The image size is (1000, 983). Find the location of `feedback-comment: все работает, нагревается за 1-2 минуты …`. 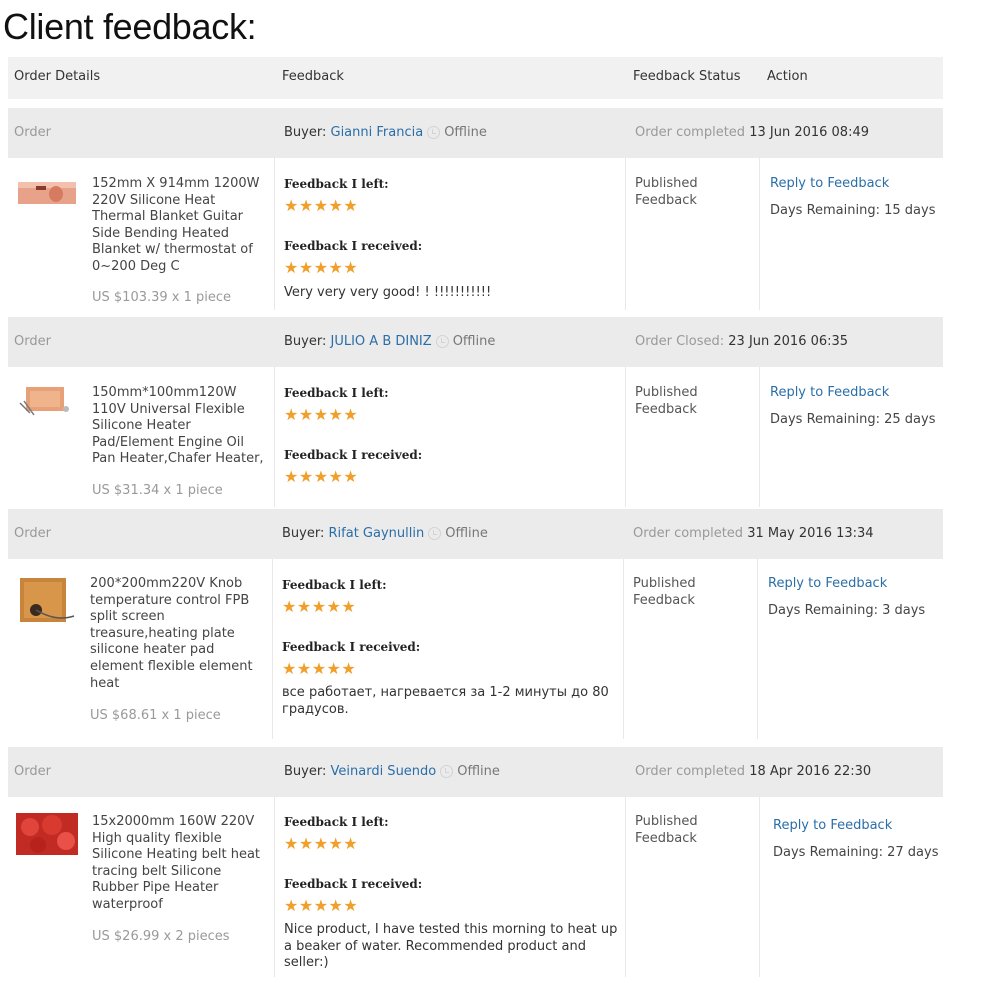

feedback-comment: все работает, нагревается за 1-2 минуты … is located at coordinates (445, 701).